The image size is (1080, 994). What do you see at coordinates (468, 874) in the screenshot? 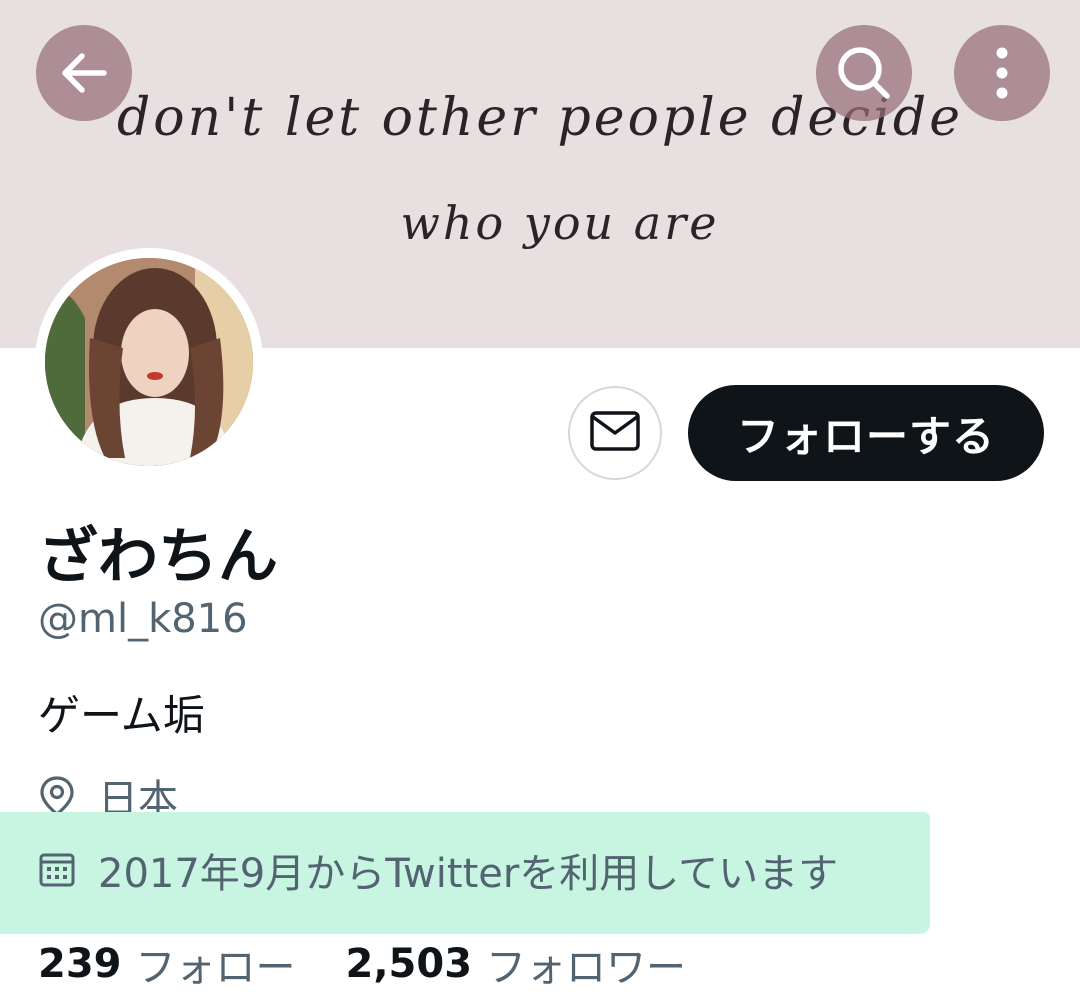
I see `joined-text: 2017年9月からTwitterを利用しています` at bounding box center [468, 874].